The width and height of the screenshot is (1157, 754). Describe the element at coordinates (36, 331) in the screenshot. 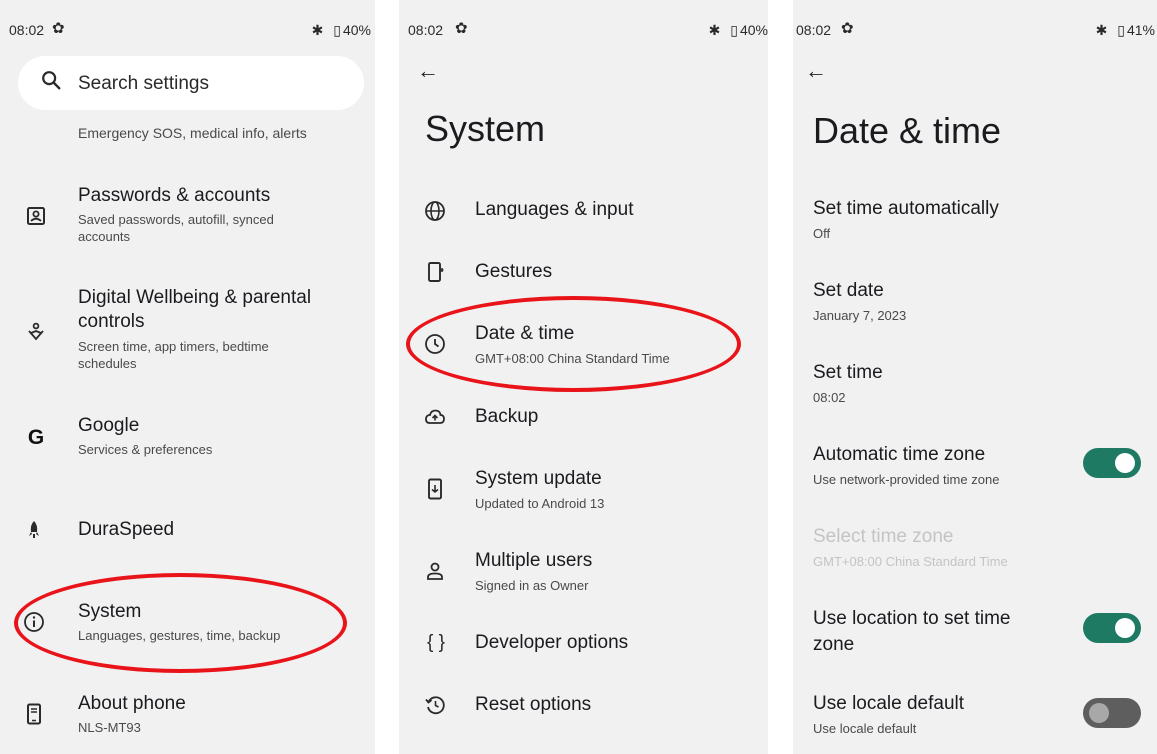

I see `wellbeing-icon` at that location.